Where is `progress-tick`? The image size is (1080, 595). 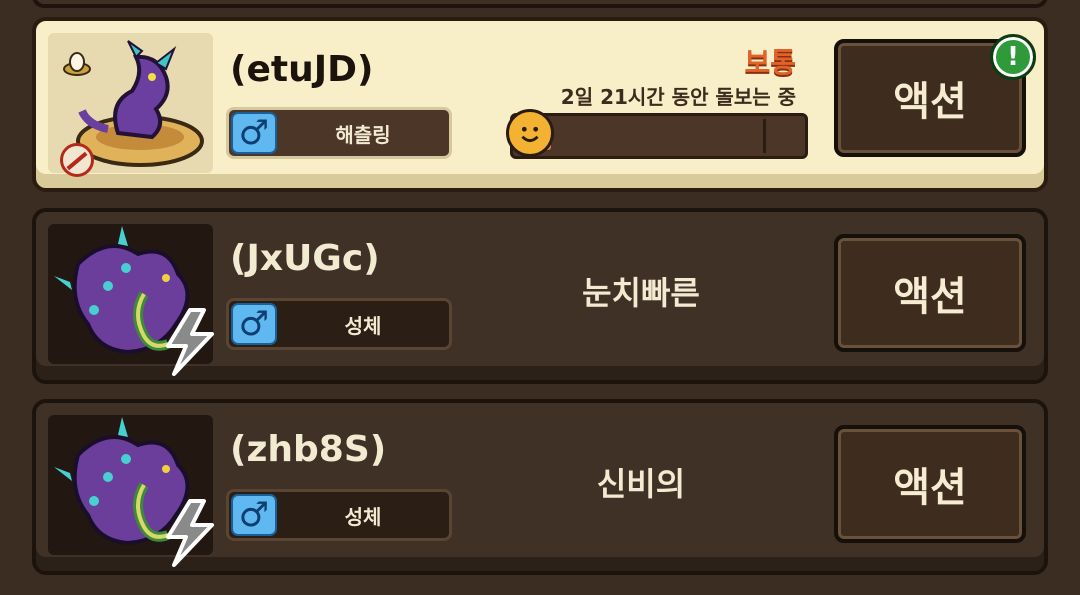 progress-tick is located at coordinates (764, 136).